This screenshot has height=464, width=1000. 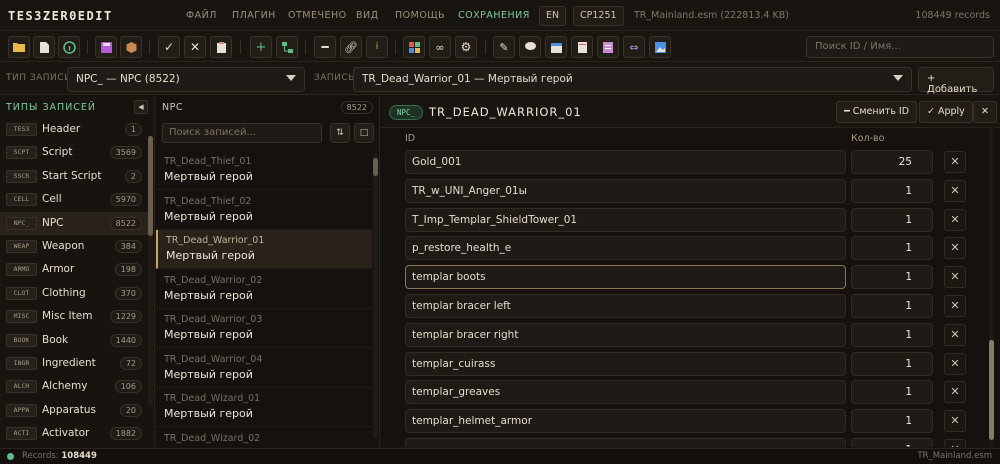 What do you see at coordinates (556, 47) in the screenshot?
I see `calendar-icon` at bounding box center [556, 47].